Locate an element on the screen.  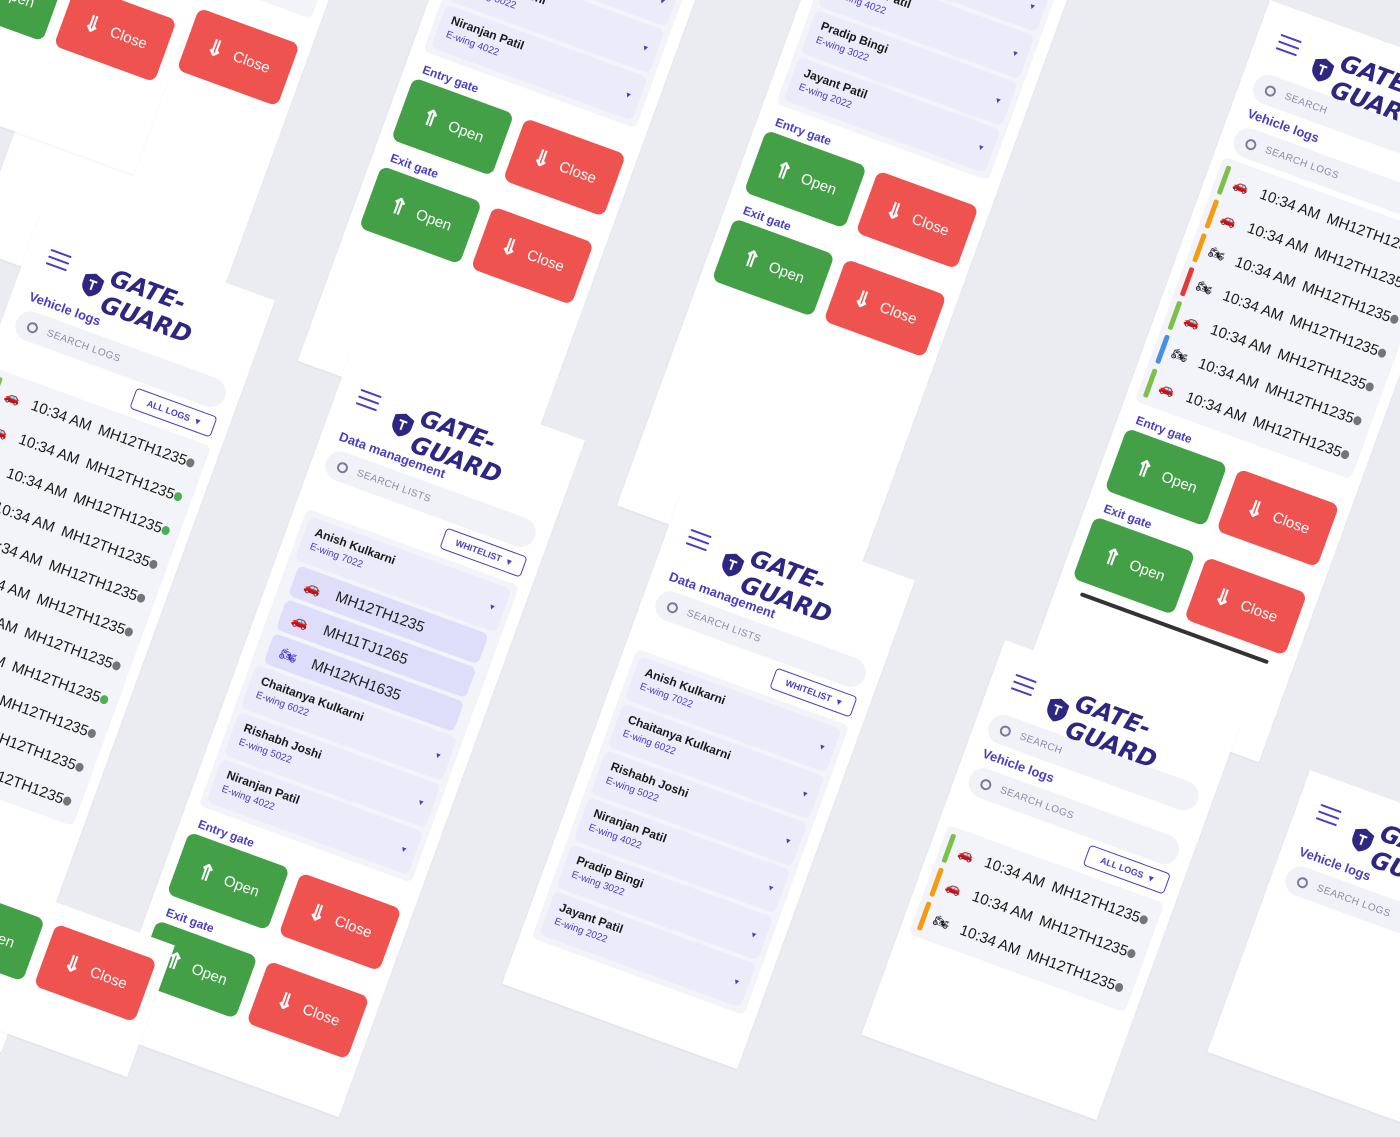
filter-label: ALL LOGS is located at coordinates (1121, 868).